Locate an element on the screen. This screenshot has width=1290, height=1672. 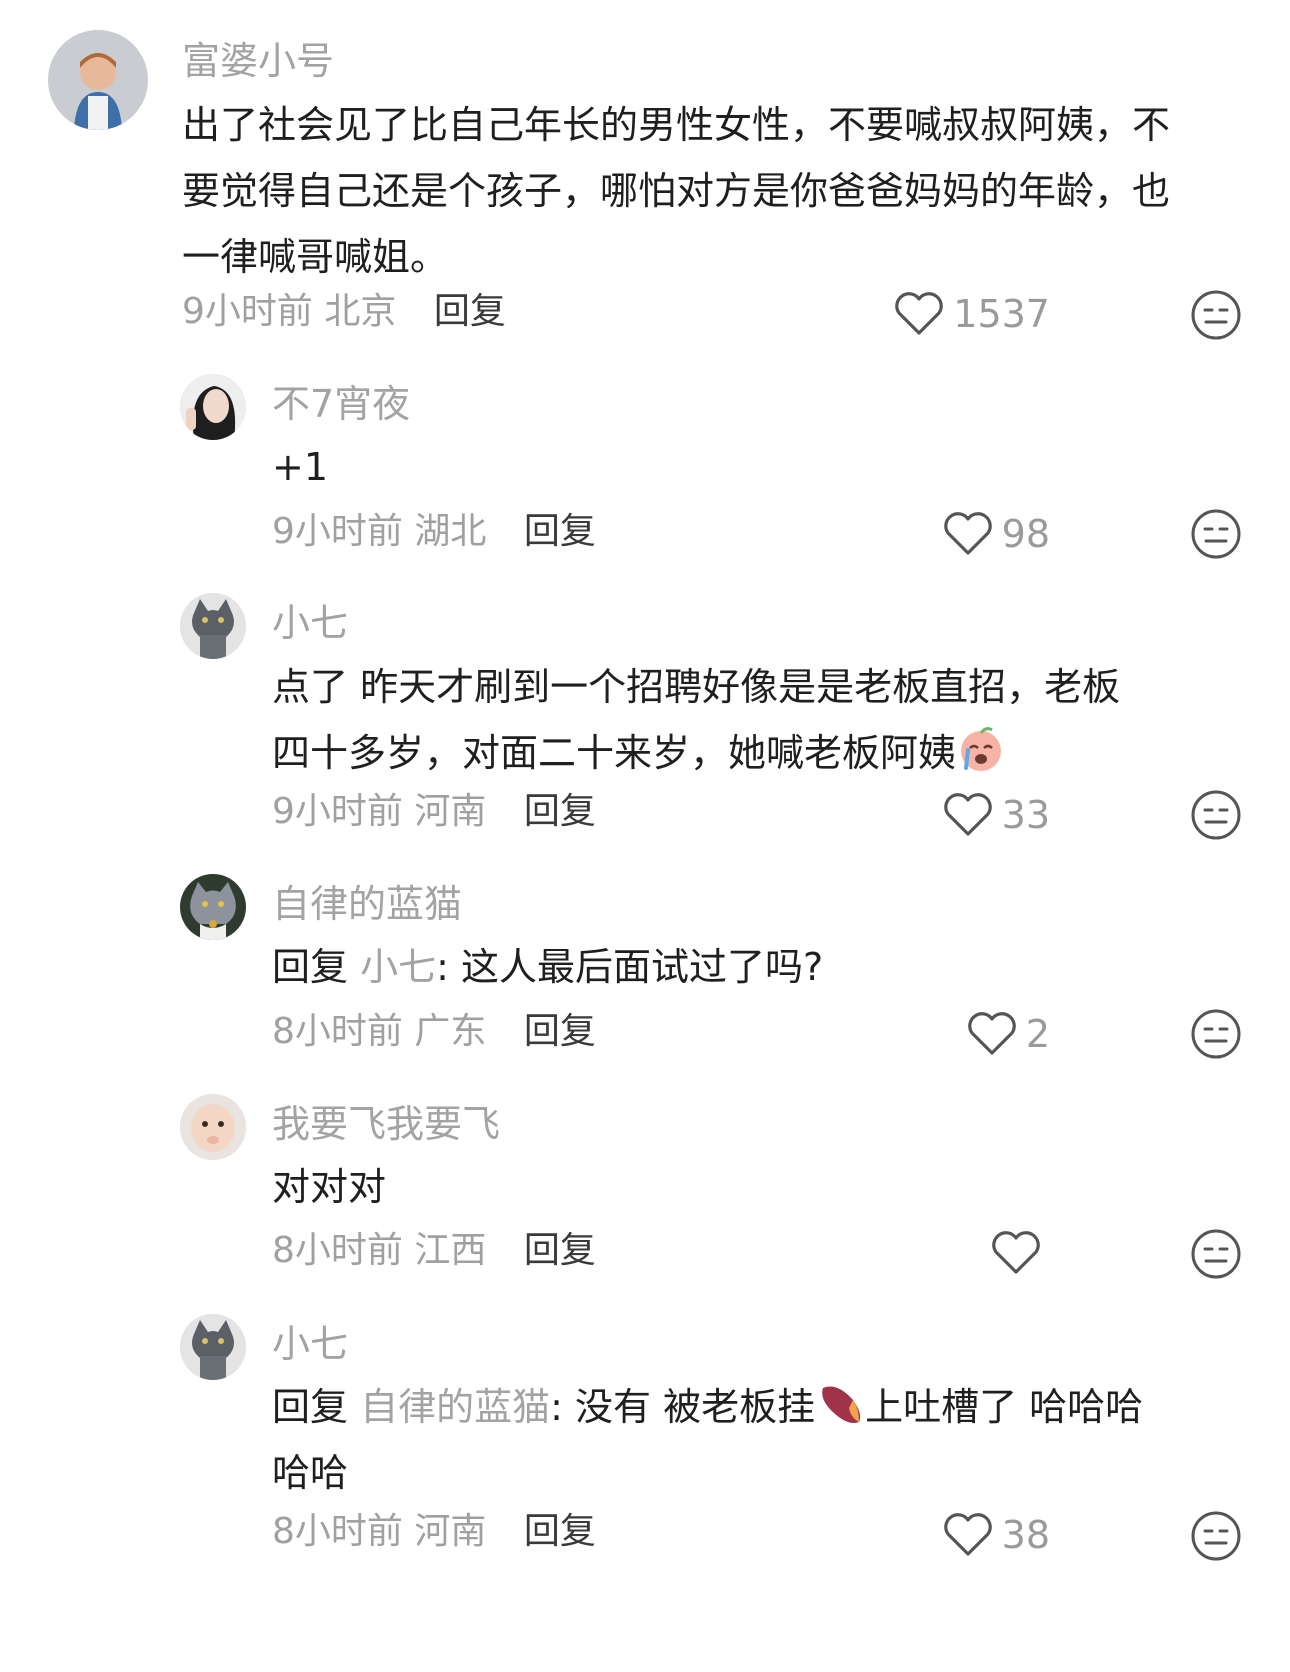
comment-text: 回复 小七: 这人最后面试过了吗? is located at coordinates (712, 967).